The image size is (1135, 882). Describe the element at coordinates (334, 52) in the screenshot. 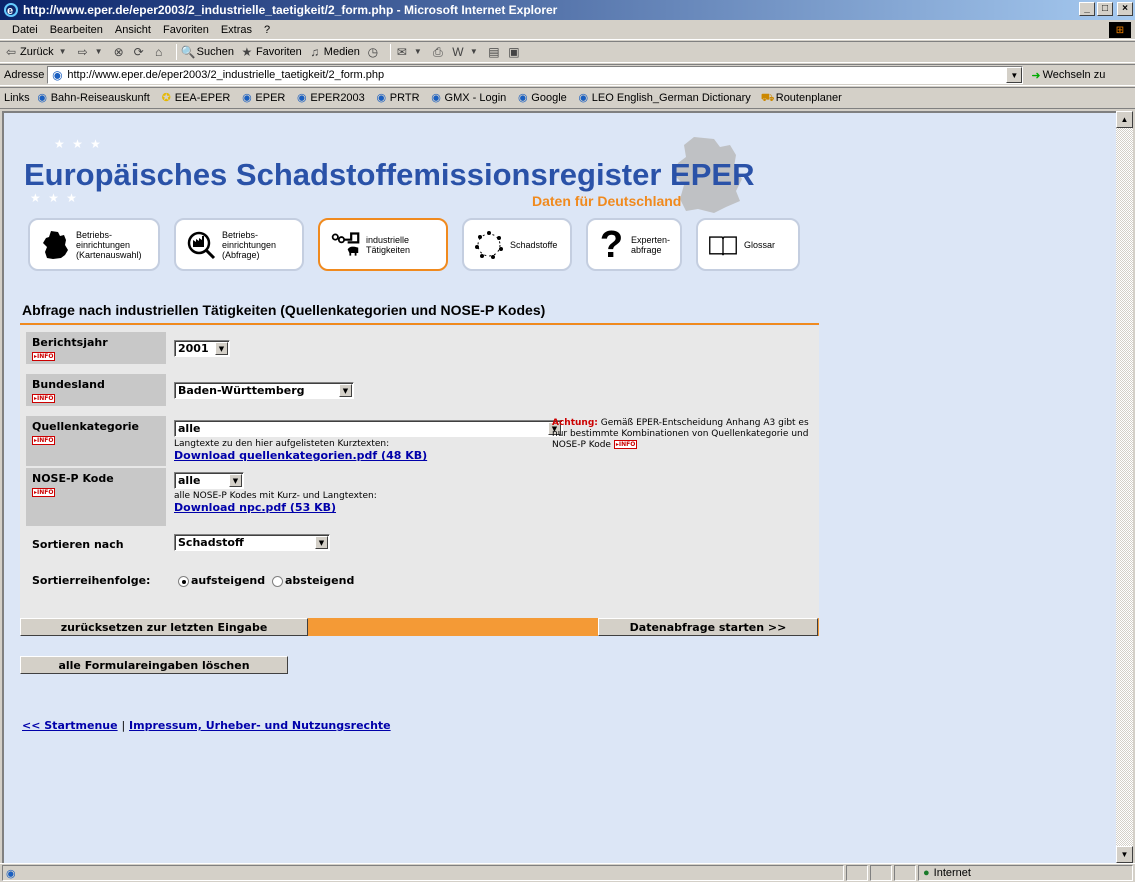

I see `media-button: ♫ Medien` at that location.